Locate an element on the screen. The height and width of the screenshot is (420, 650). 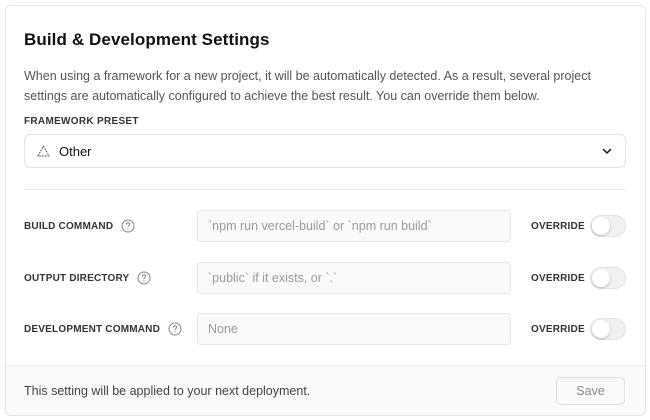
section-title: Build & Development Settings is located at coordinates (147, 39).